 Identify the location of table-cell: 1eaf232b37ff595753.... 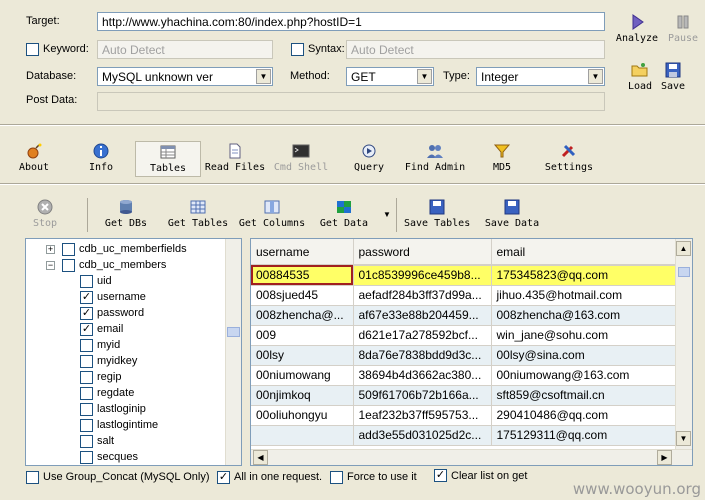
(422, 415).